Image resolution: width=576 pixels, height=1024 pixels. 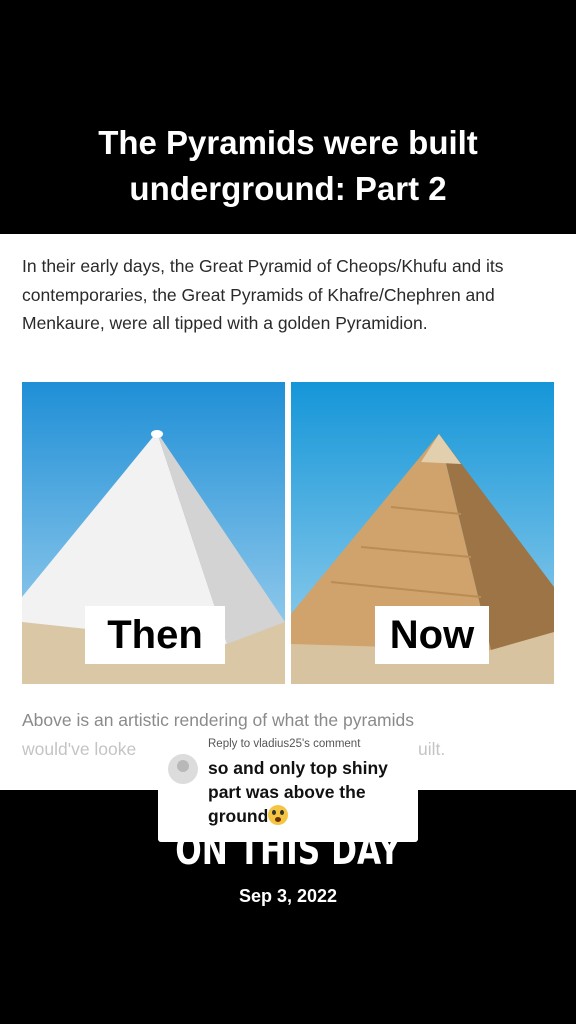 What do you see at coordinates (288, 188) in the screenshot?
I see `video-title-line-2: underground: Part 2` at bounding box center [288, 188].